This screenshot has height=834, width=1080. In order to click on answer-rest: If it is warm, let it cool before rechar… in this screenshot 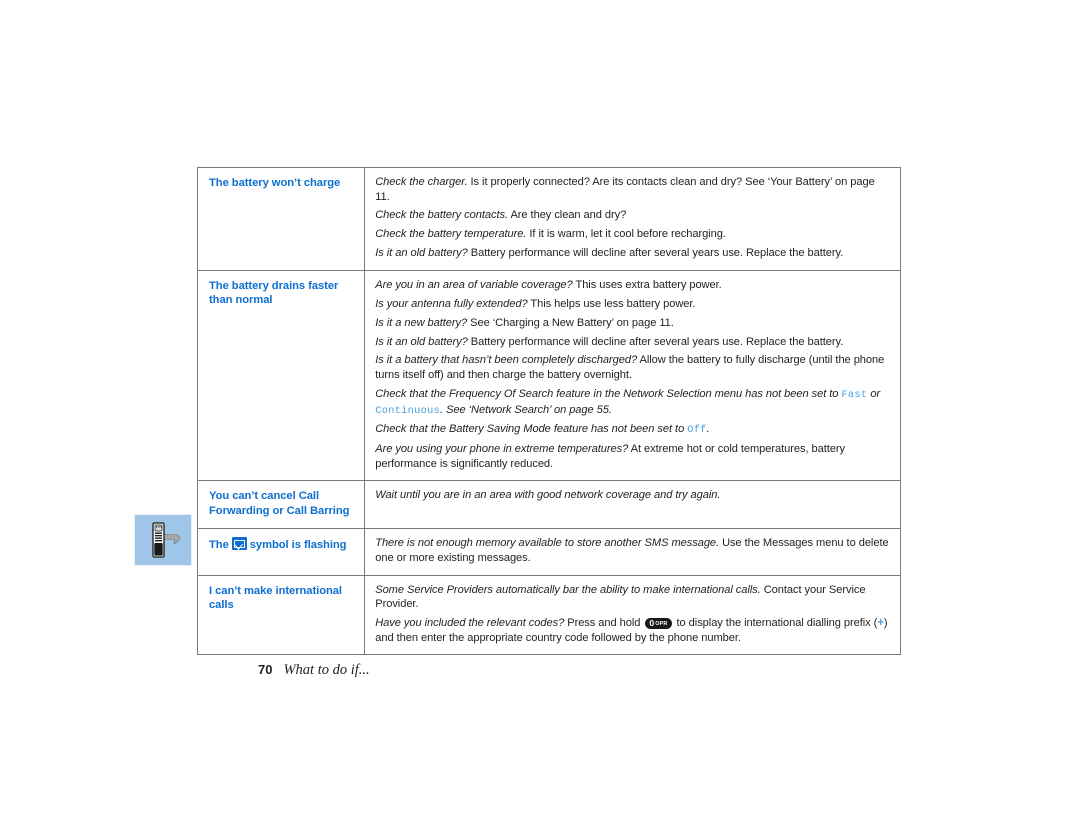, I will do `click(626, 234)`.